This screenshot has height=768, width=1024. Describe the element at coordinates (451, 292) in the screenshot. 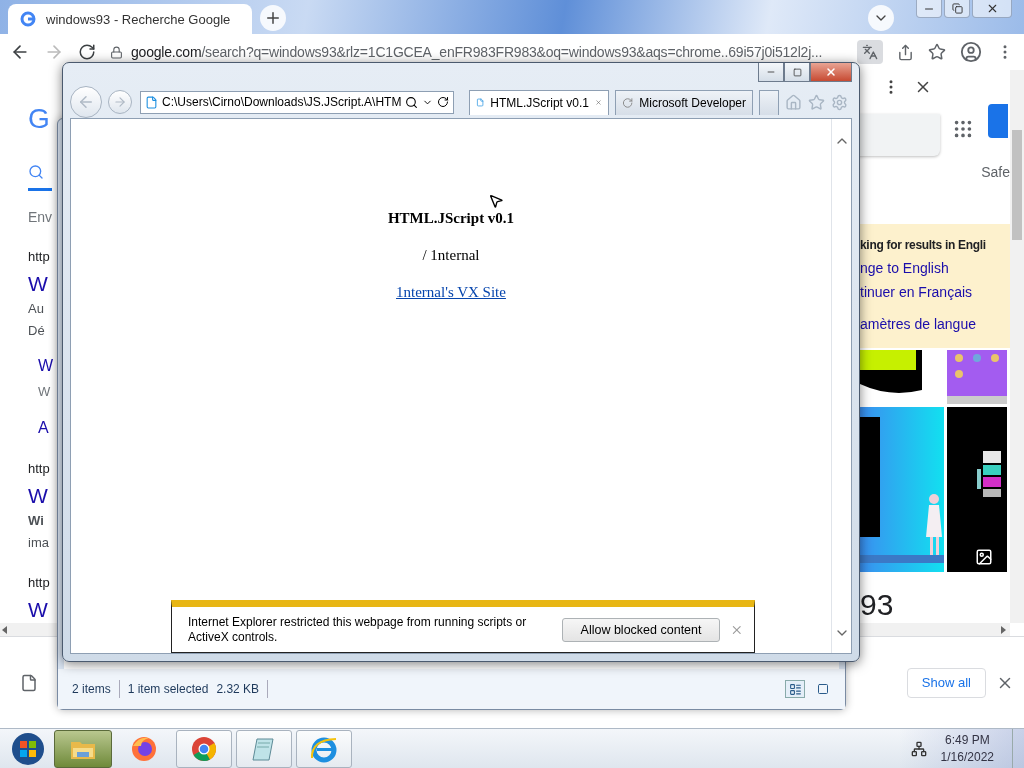

I see `site-link: 1nternal's VX Site` at that location.